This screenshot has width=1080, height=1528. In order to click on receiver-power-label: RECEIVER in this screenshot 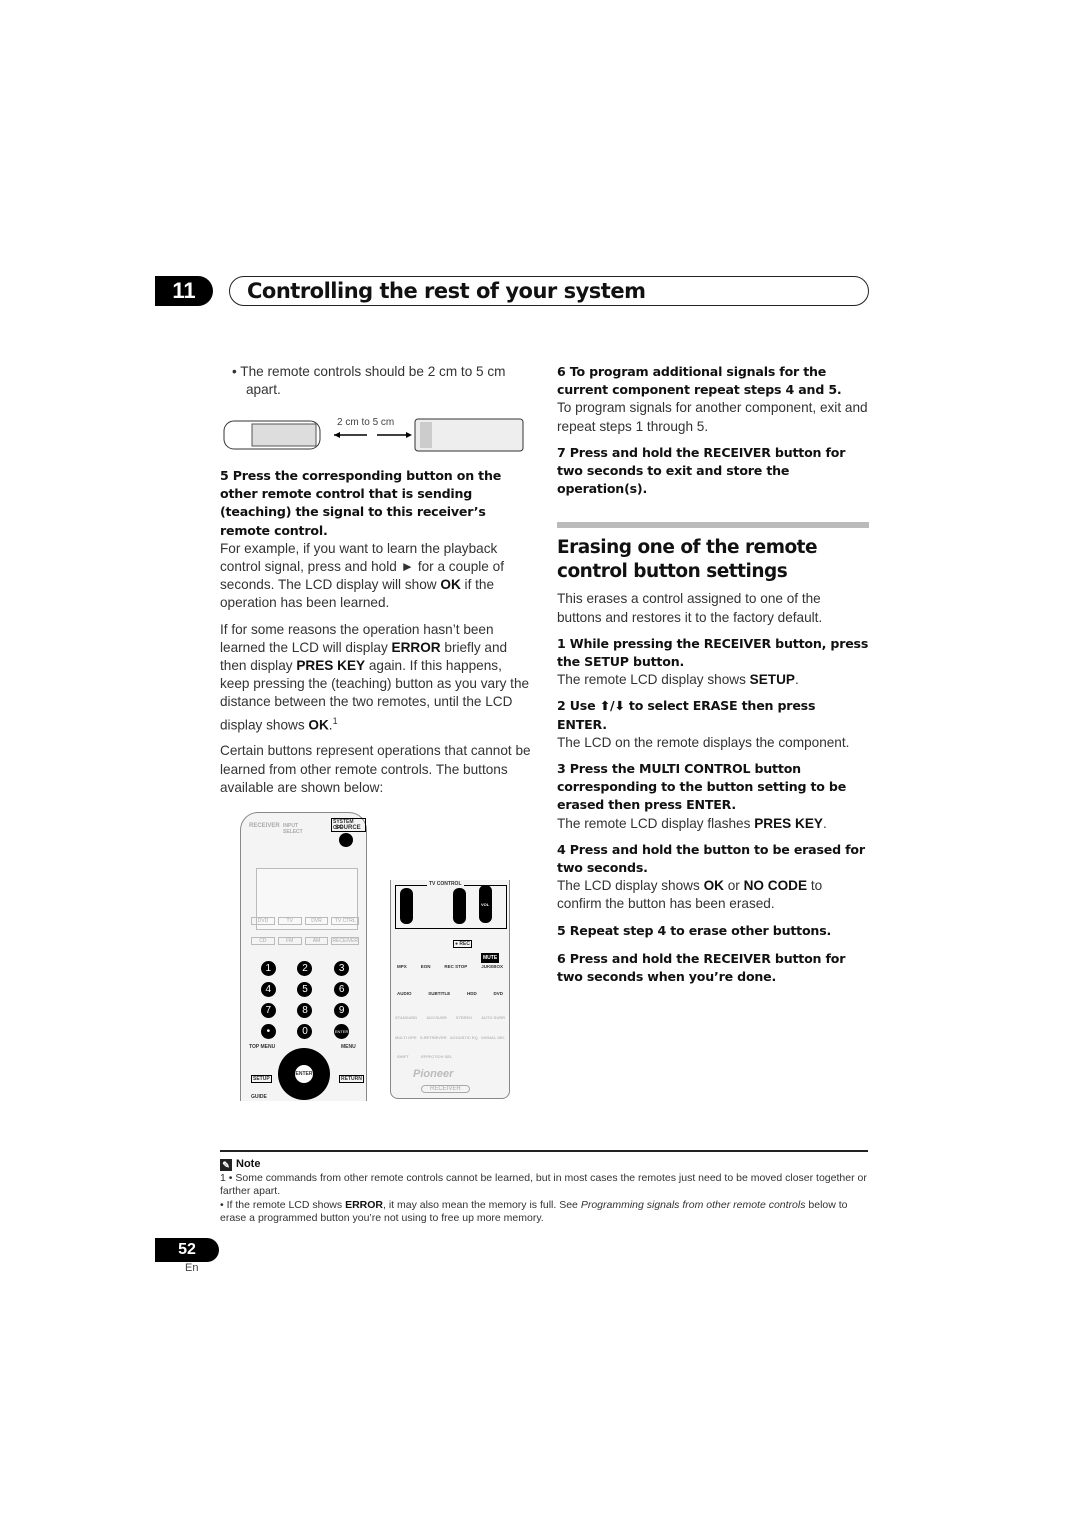, I will do `click(264, 826)`.